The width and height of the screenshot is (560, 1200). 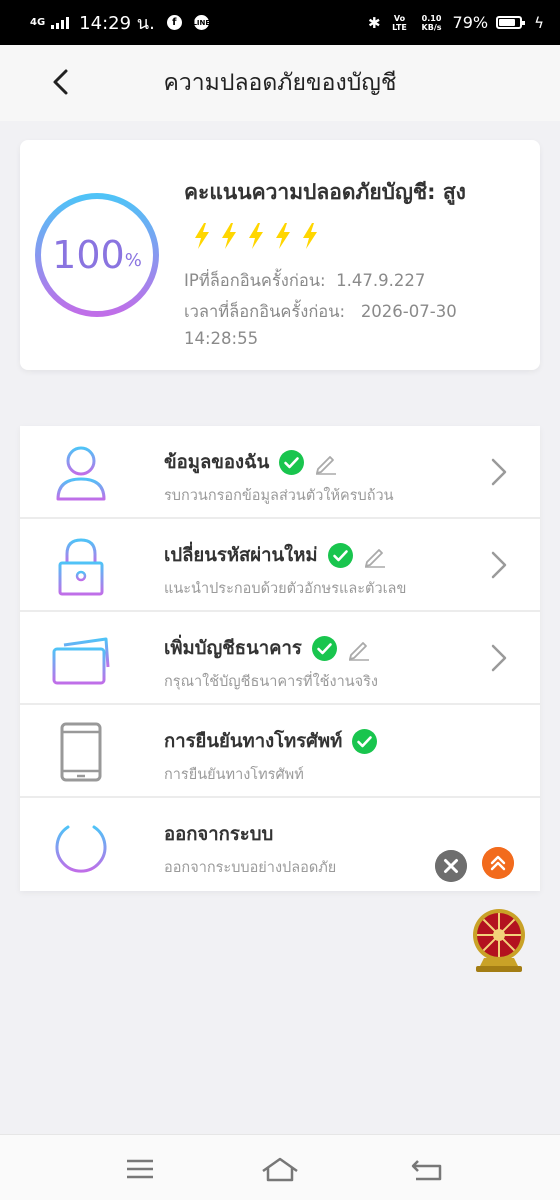 I want to click on home-nav-icon, so click(x=280, y=1169).